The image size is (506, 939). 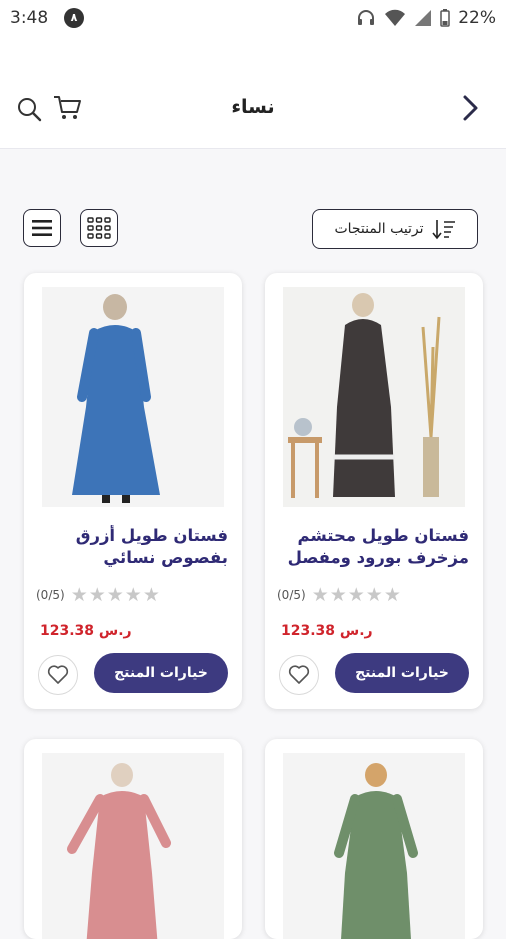 What do you see at coordinates (366, 17) in the screenshot?
I see `headphones-icon` at bounding box center [366, 17].